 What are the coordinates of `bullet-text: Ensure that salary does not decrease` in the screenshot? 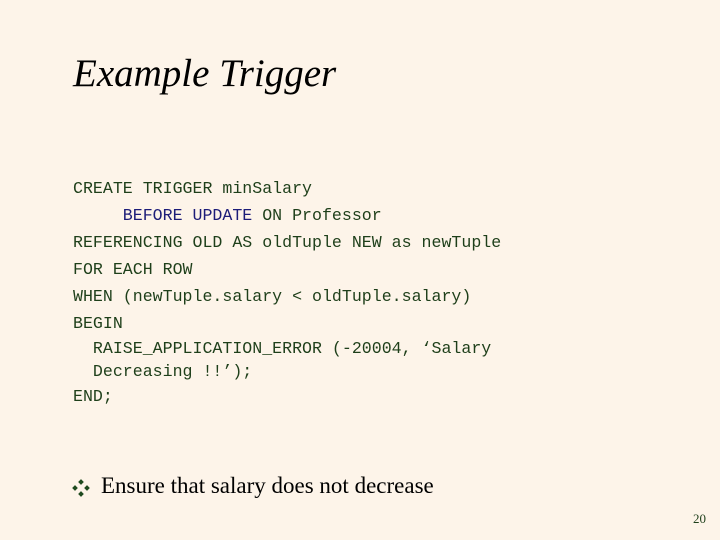 It's located at (267, 485).